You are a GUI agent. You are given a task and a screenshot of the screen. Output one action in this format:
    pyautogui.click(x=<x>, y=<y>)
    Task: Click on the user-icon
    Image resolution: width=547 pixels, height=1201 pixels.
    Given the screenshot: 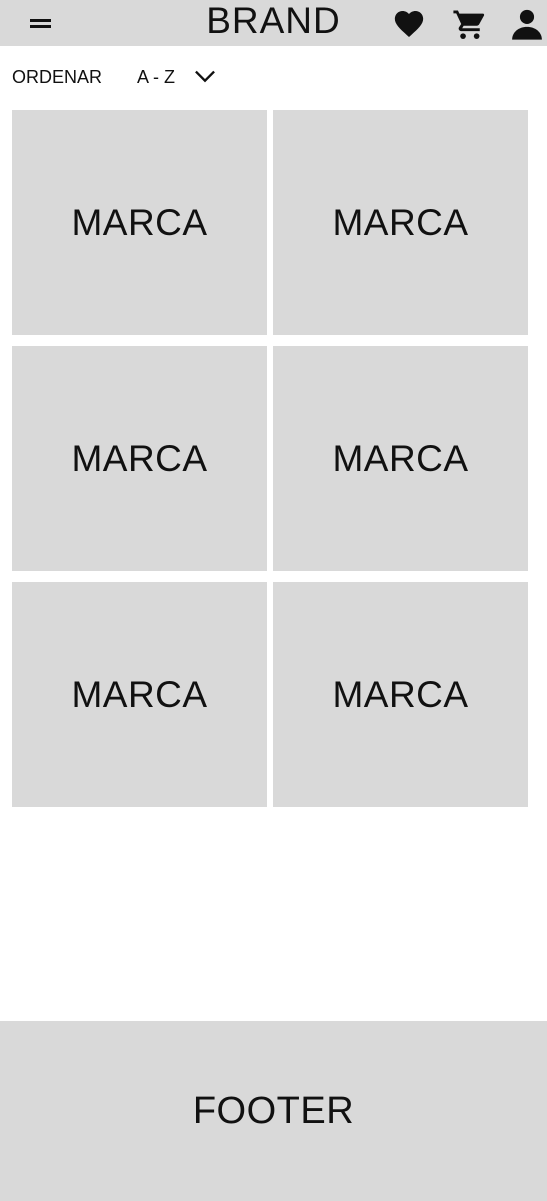 What is the action you would take?
    pyautogui.click(x=527, y=24)
    